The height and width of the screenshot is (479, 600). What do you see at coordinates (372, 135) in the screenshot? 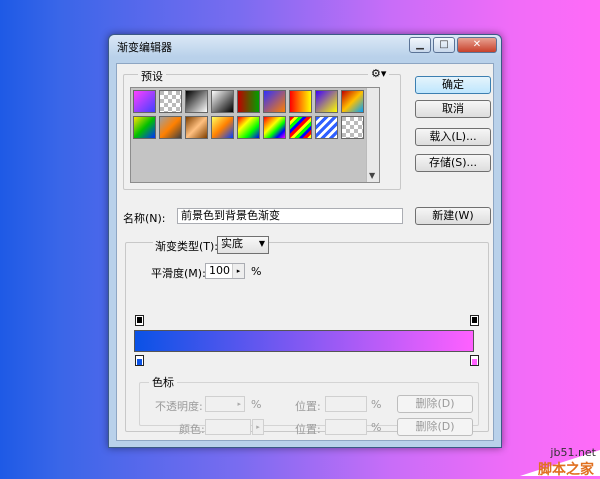
I see `presets-scrollbar: ▼` at bounding box center [372, 135].